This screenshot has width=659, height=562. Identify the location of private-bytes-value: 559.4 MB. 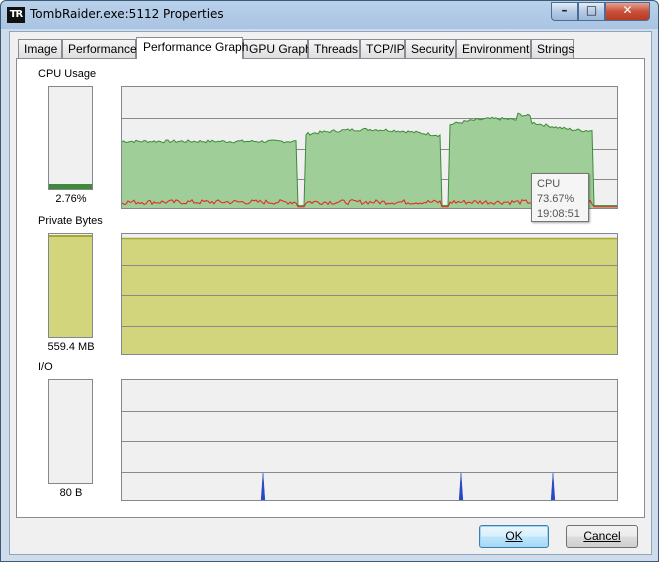
(71, 347).